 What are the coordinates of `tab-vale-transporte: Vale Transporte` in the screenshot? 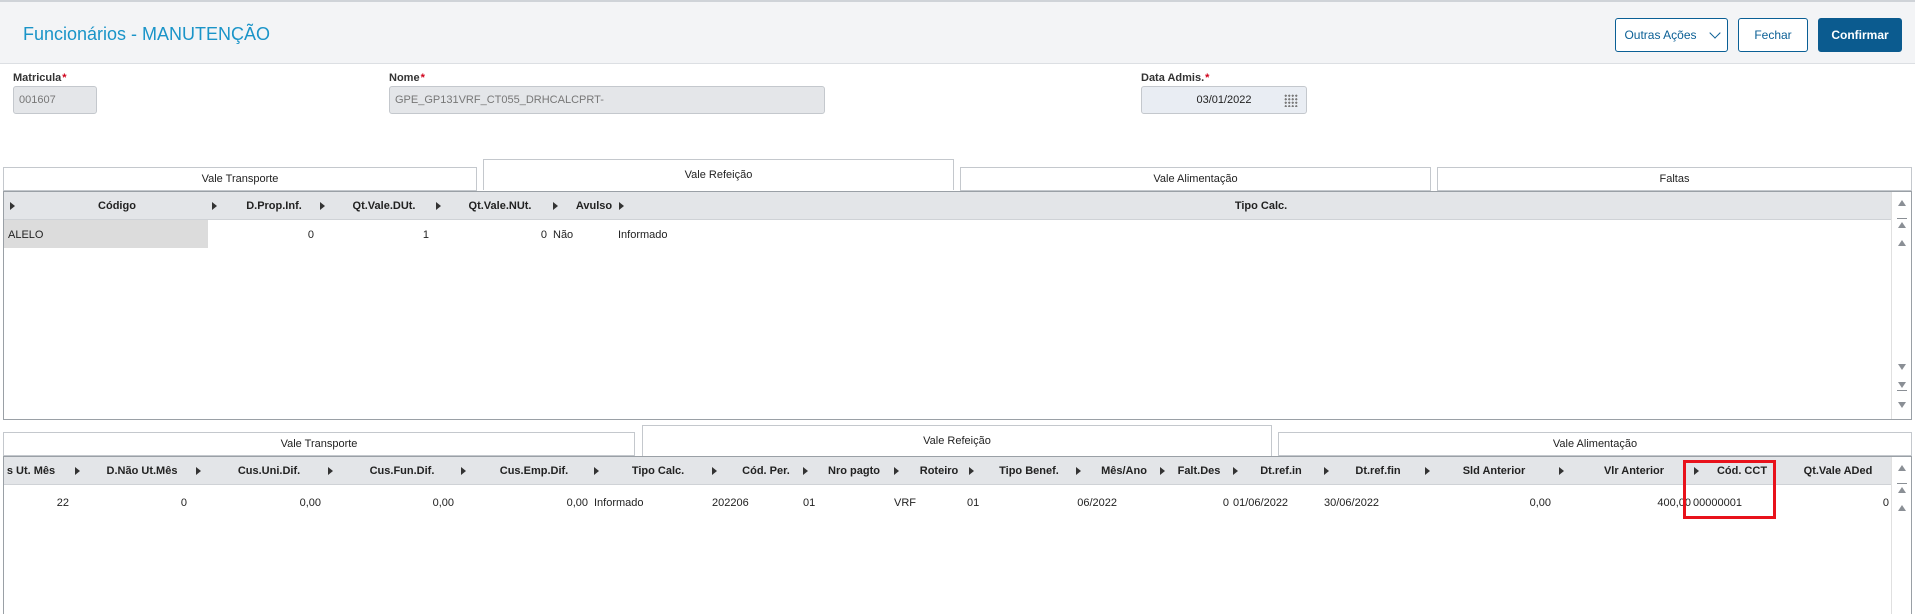 It's located at (240, 179).